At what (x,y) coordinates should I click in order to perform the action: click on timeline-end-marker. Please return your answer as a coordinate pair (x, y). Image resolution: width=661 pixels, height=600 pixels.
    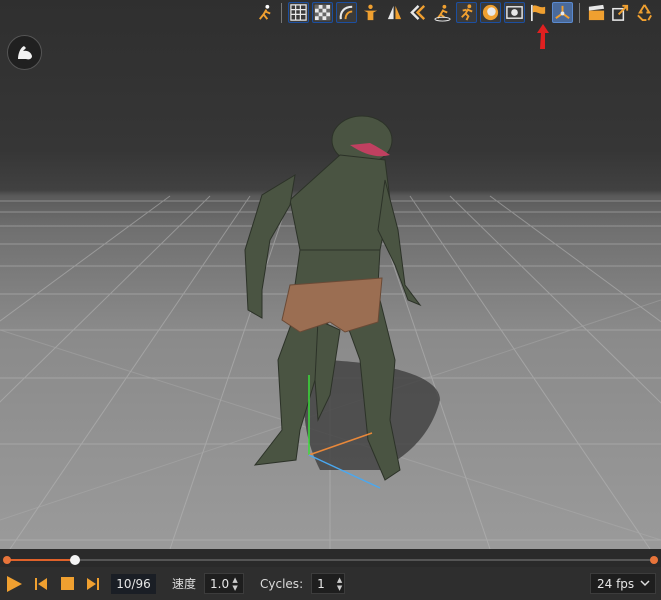
    Looking at the image, I should click on (654, 560).